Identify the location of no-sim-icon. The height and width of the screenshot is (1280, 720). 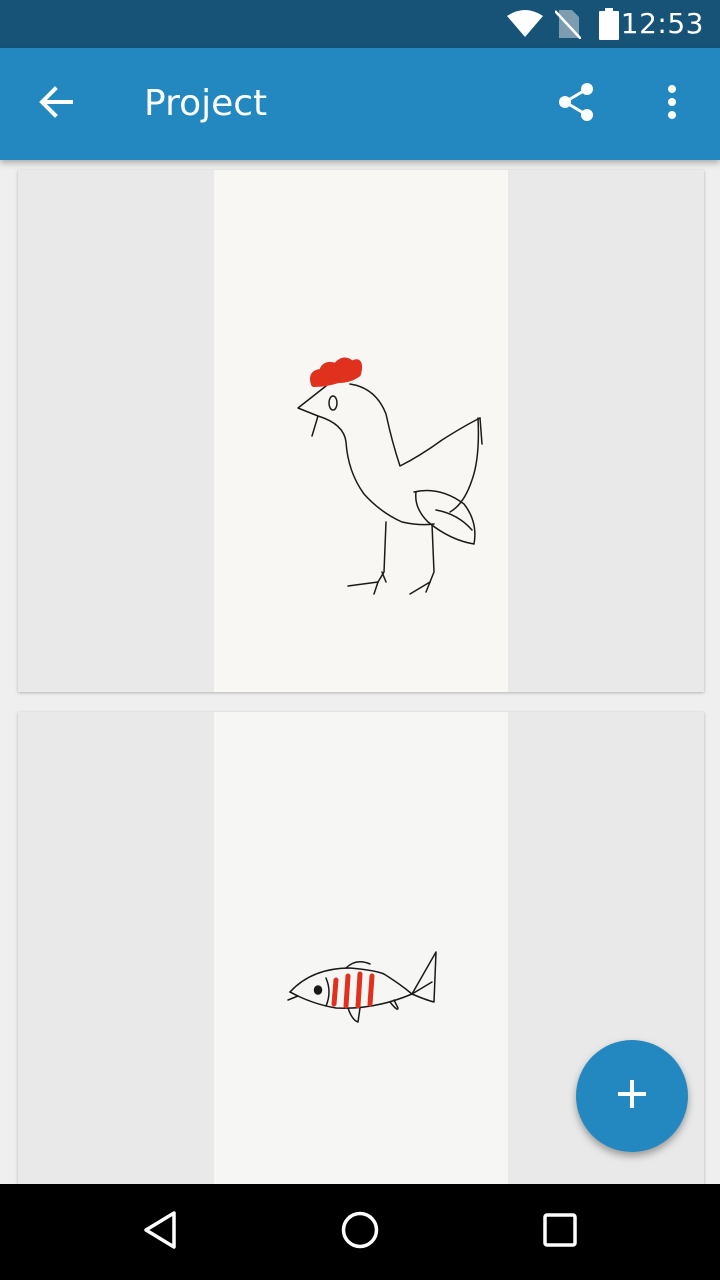
(568, 24).